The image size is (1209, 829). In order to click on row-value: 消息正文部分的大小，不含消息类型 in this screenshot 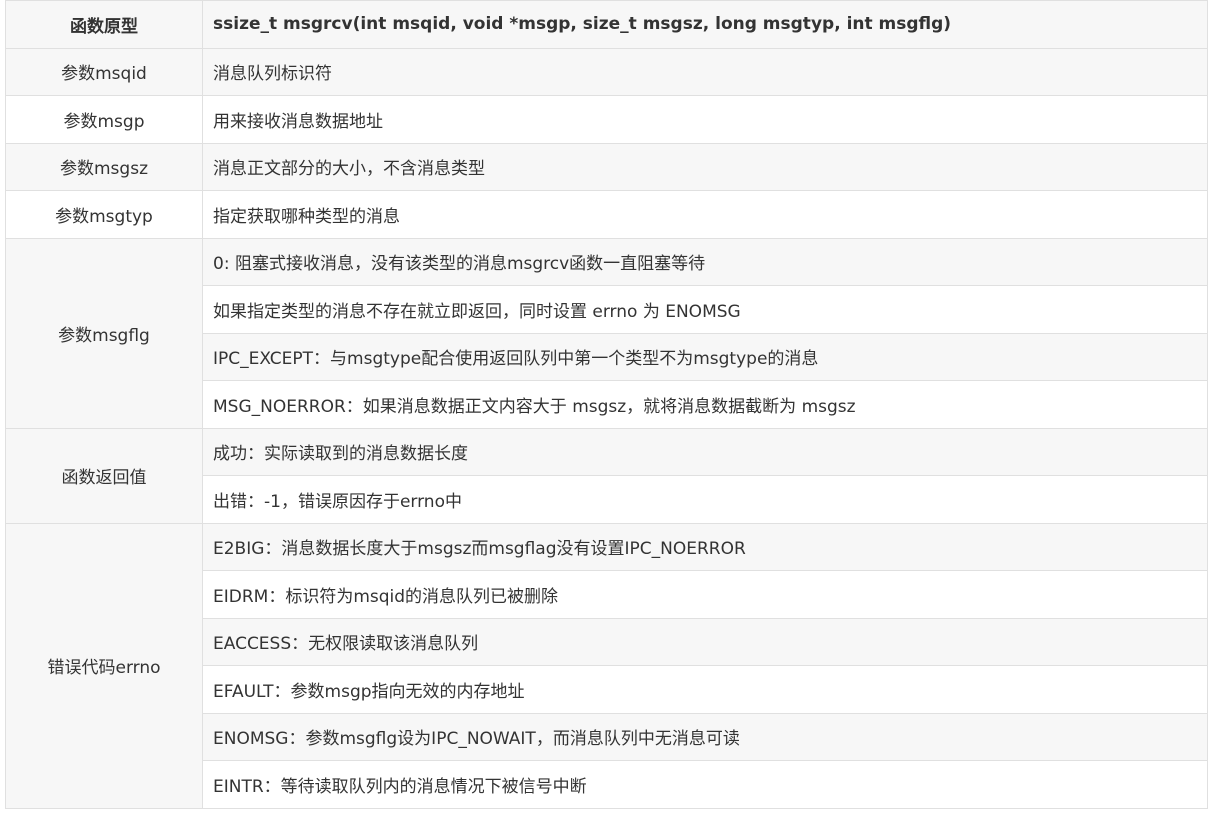, I will do `click(705, 166)`.